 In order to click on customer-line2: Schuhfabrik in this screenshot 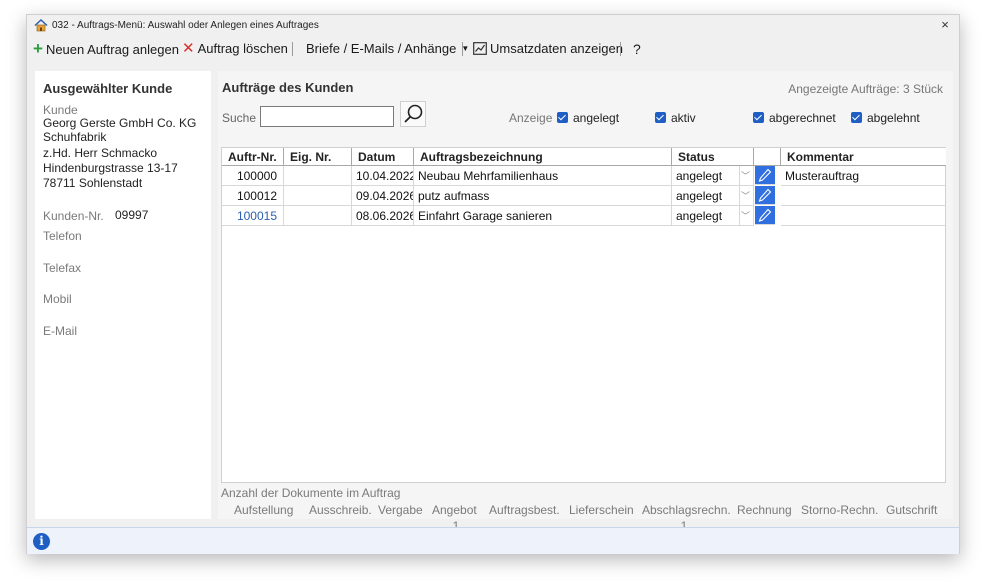, I will do `click(75, 137)`.